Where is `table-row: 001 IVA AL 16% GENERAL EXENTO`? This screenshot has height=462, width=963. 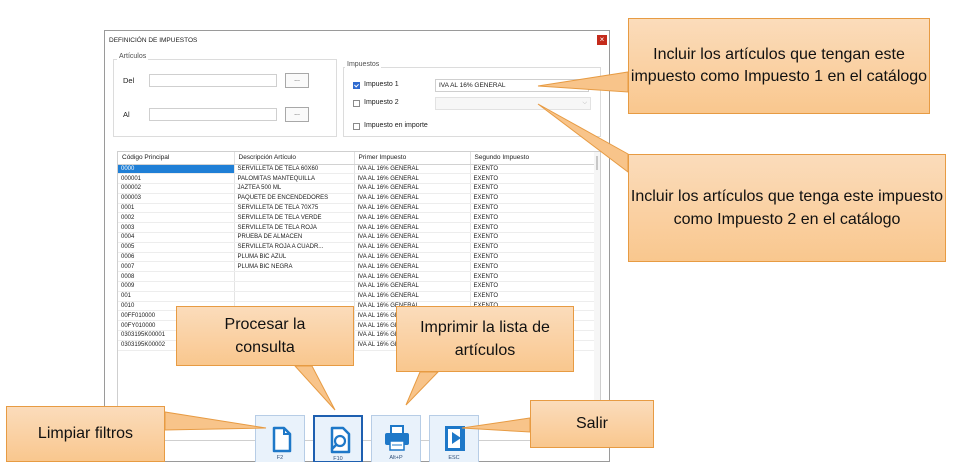 table-row: 001 IVA AL 16% GENERAL EXENTO is located at coordinates (357, 296).